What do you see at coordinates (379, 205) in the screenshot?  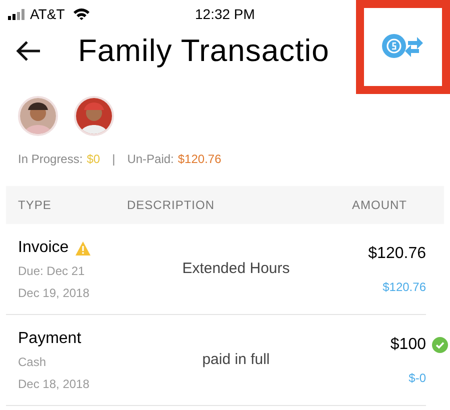 I see `column-header: AMOUNT` at bounding box center [379, 205].